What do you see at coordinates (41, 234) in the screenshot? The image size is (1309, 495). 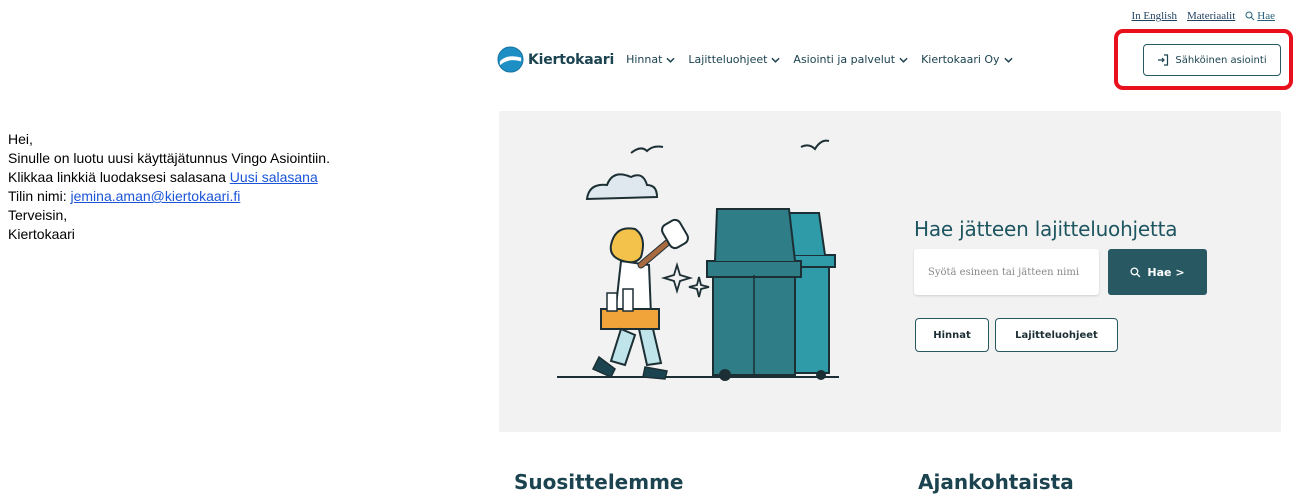 I see `email-signature: Kiertokaari` at bounding box center [41, 234].